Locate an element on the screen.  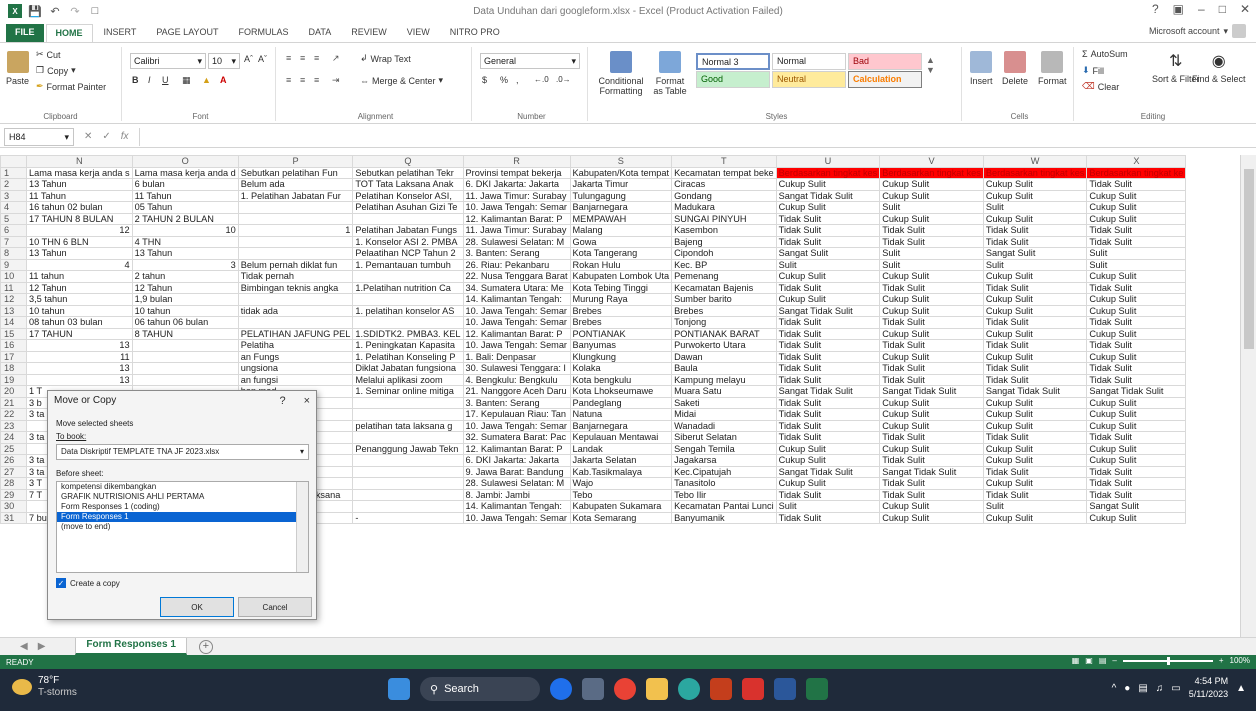
close-icon: ✕ is located at coordinates (1245, 9).